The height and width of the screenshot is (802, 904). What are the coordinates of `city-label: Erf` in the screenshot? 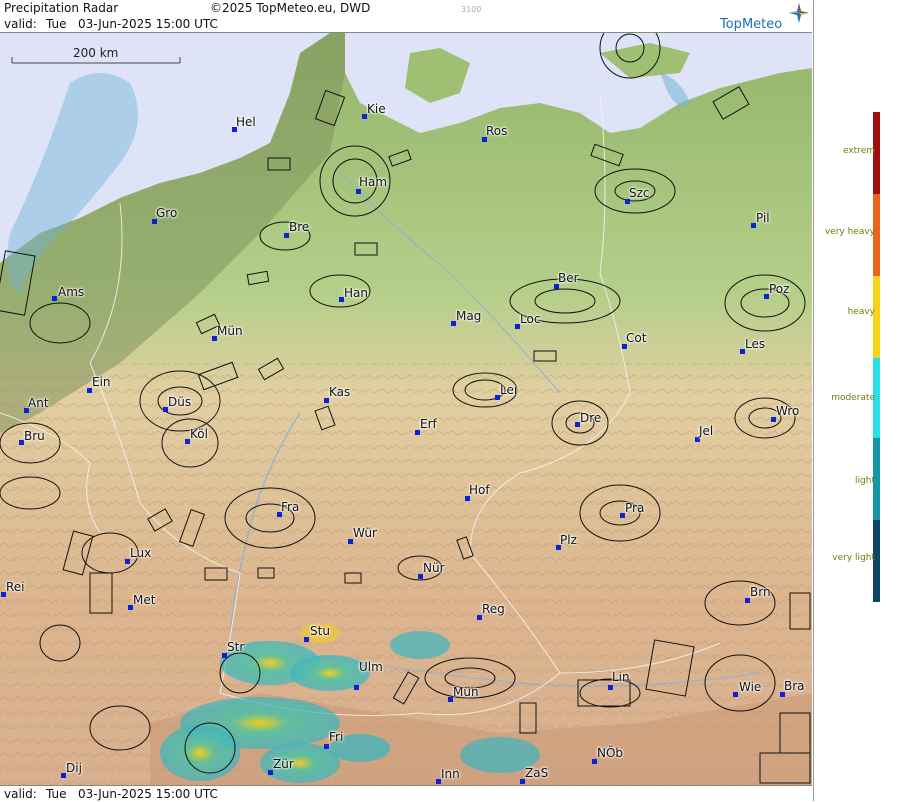 It's located at (428, 424).